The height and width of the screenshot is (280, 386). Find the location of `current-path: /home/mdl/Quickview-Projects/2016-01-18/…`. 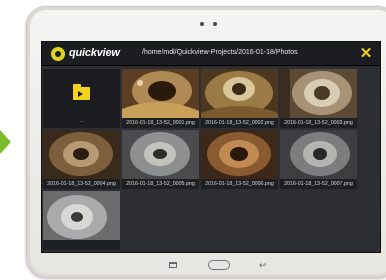

current-path: /home/mdl/Quickview-Projects/2016-01-18/… is located at coordinates (220, 52).